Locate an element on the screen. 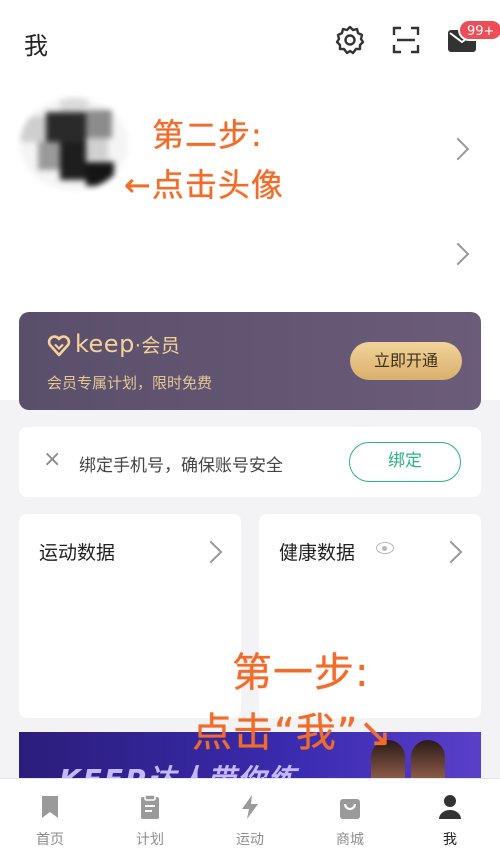 The image size is (500, 856). tab-bar: 首页 计划 运动 商城 我 is located at coordinates (250, 817).